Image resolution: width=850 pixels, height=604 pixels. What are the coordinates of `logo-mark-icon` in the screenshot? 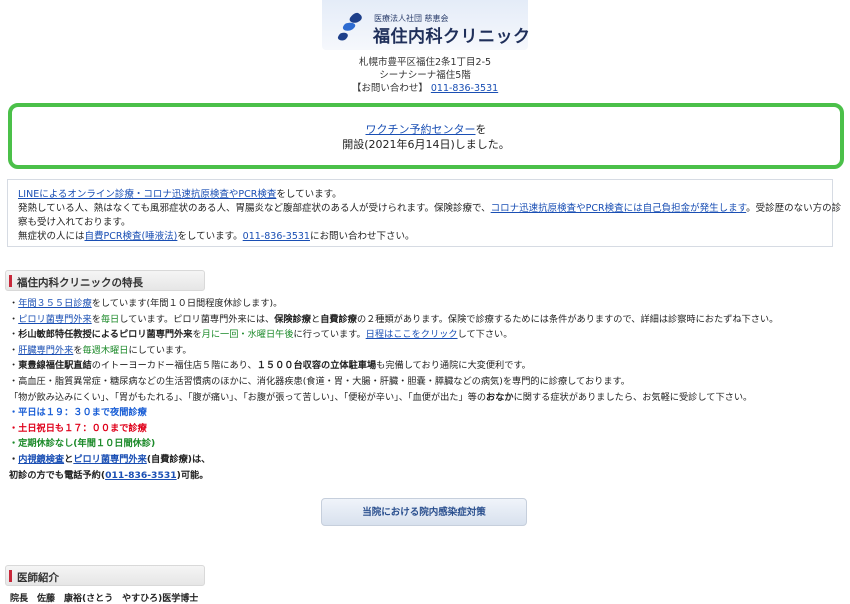 It's located at (349, 26).